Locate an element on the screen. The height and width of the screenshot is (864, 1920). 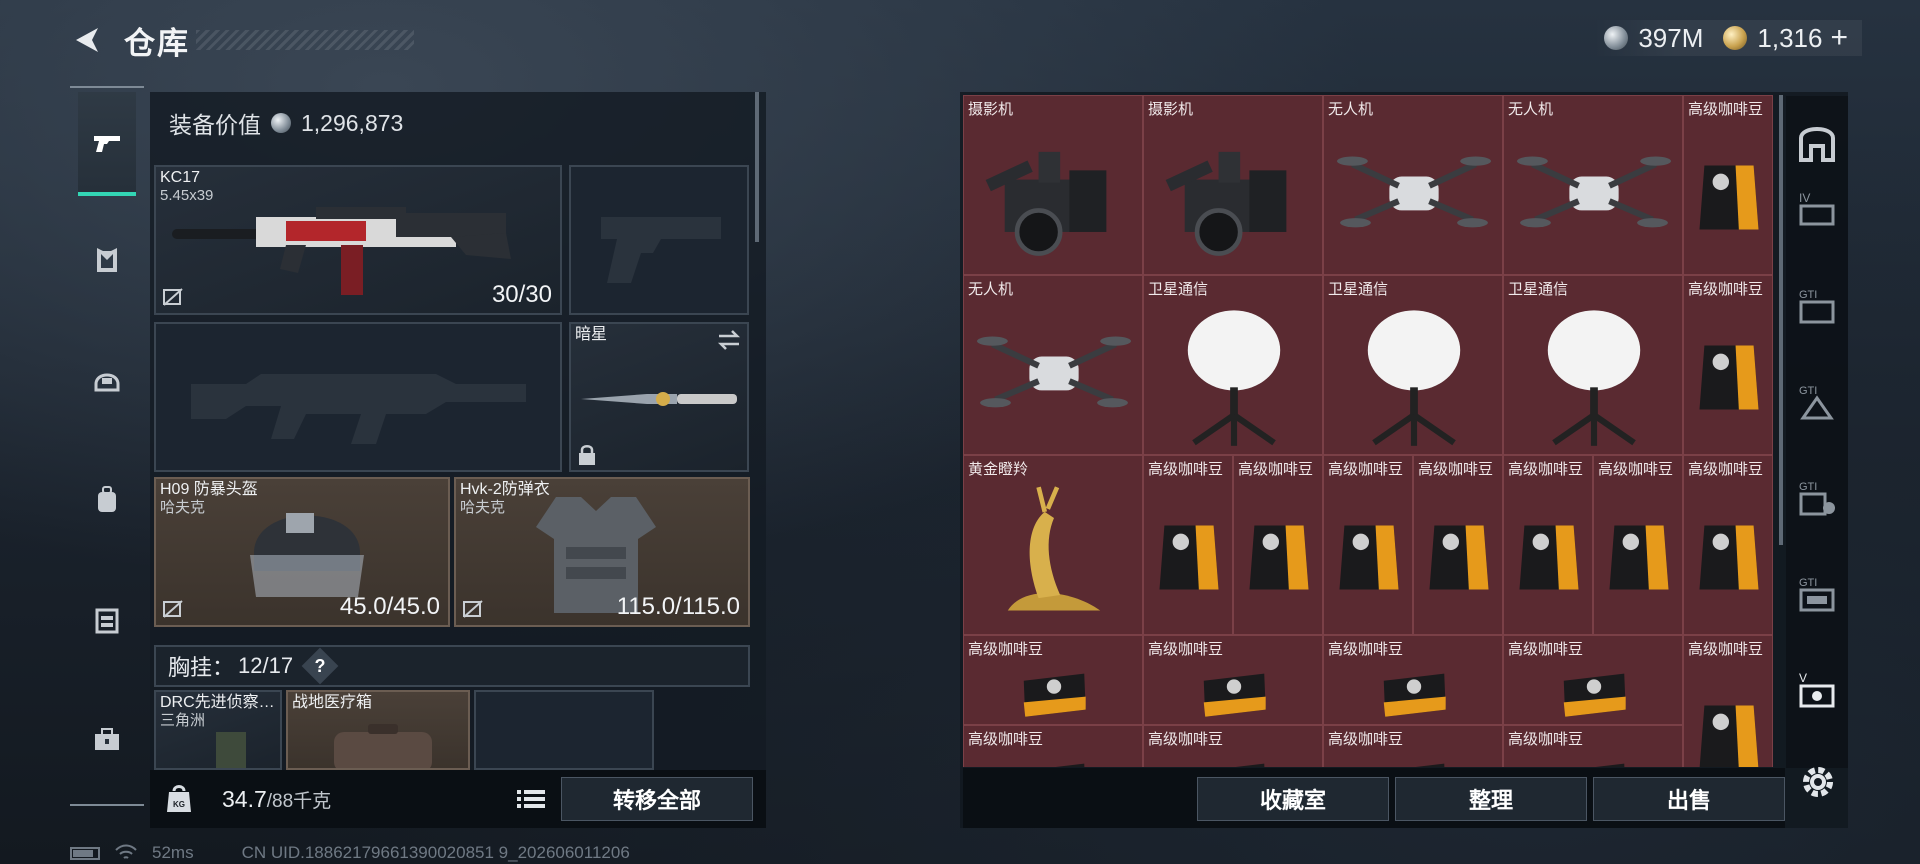
settings-gear-icon is located at coordinates (1818, 782).